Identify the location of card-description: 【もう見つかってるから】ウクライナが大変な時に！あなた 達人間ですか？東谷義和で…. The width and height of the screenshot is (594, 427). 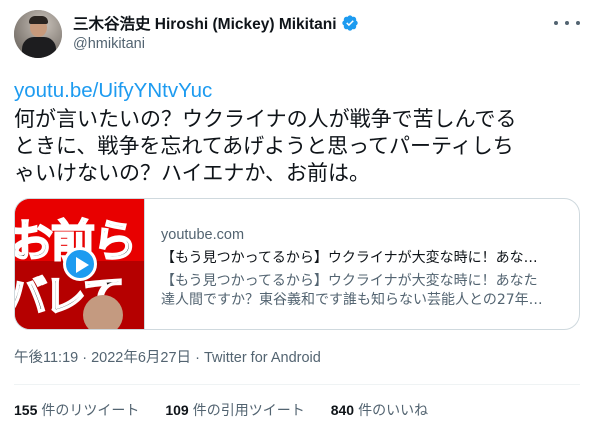
(367, 291).